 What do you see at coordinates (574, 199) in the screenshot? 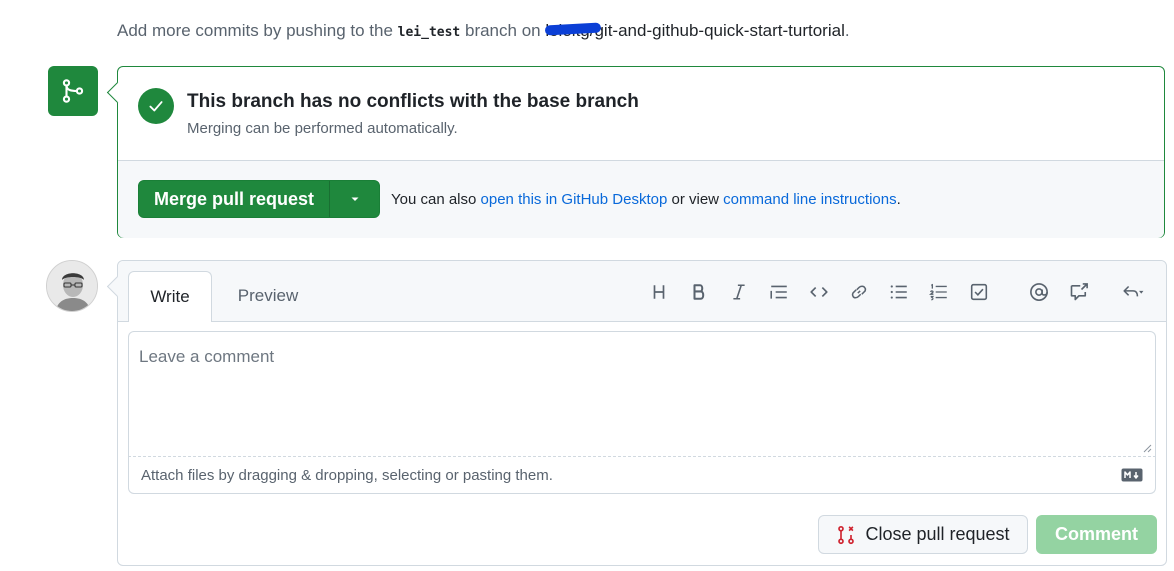
I see `open-in-desktop-link: open this in GitHub Desktop` at bounding box center [574, 199].